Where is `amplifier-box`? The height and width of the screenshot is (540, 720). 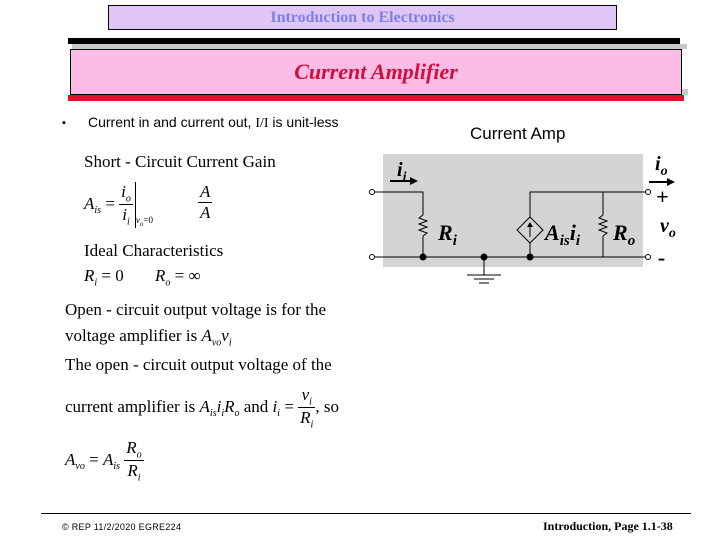 amplifier-box is located at coordinates (513, 210).